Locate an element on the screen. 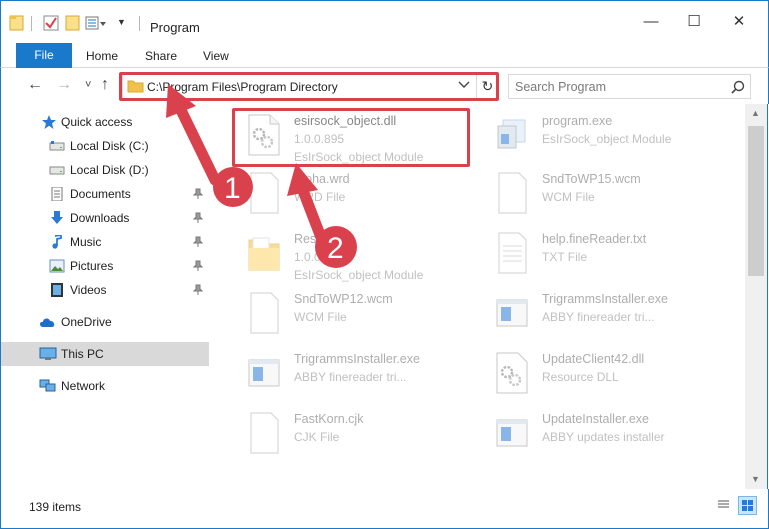 The image size is (769, 529). network-icon is located at coordinates (47, 385).